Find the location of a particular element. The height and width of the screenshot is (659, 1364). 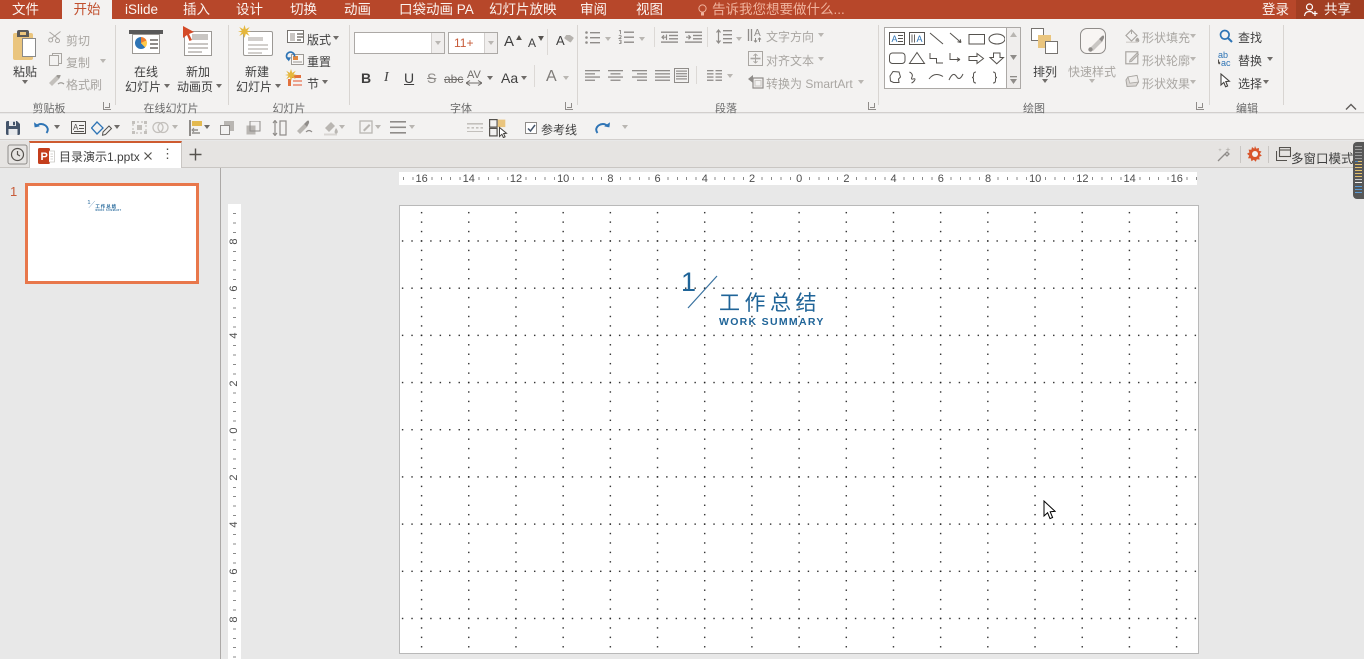

svg-text: ac is located at coordinates (1226, 62).